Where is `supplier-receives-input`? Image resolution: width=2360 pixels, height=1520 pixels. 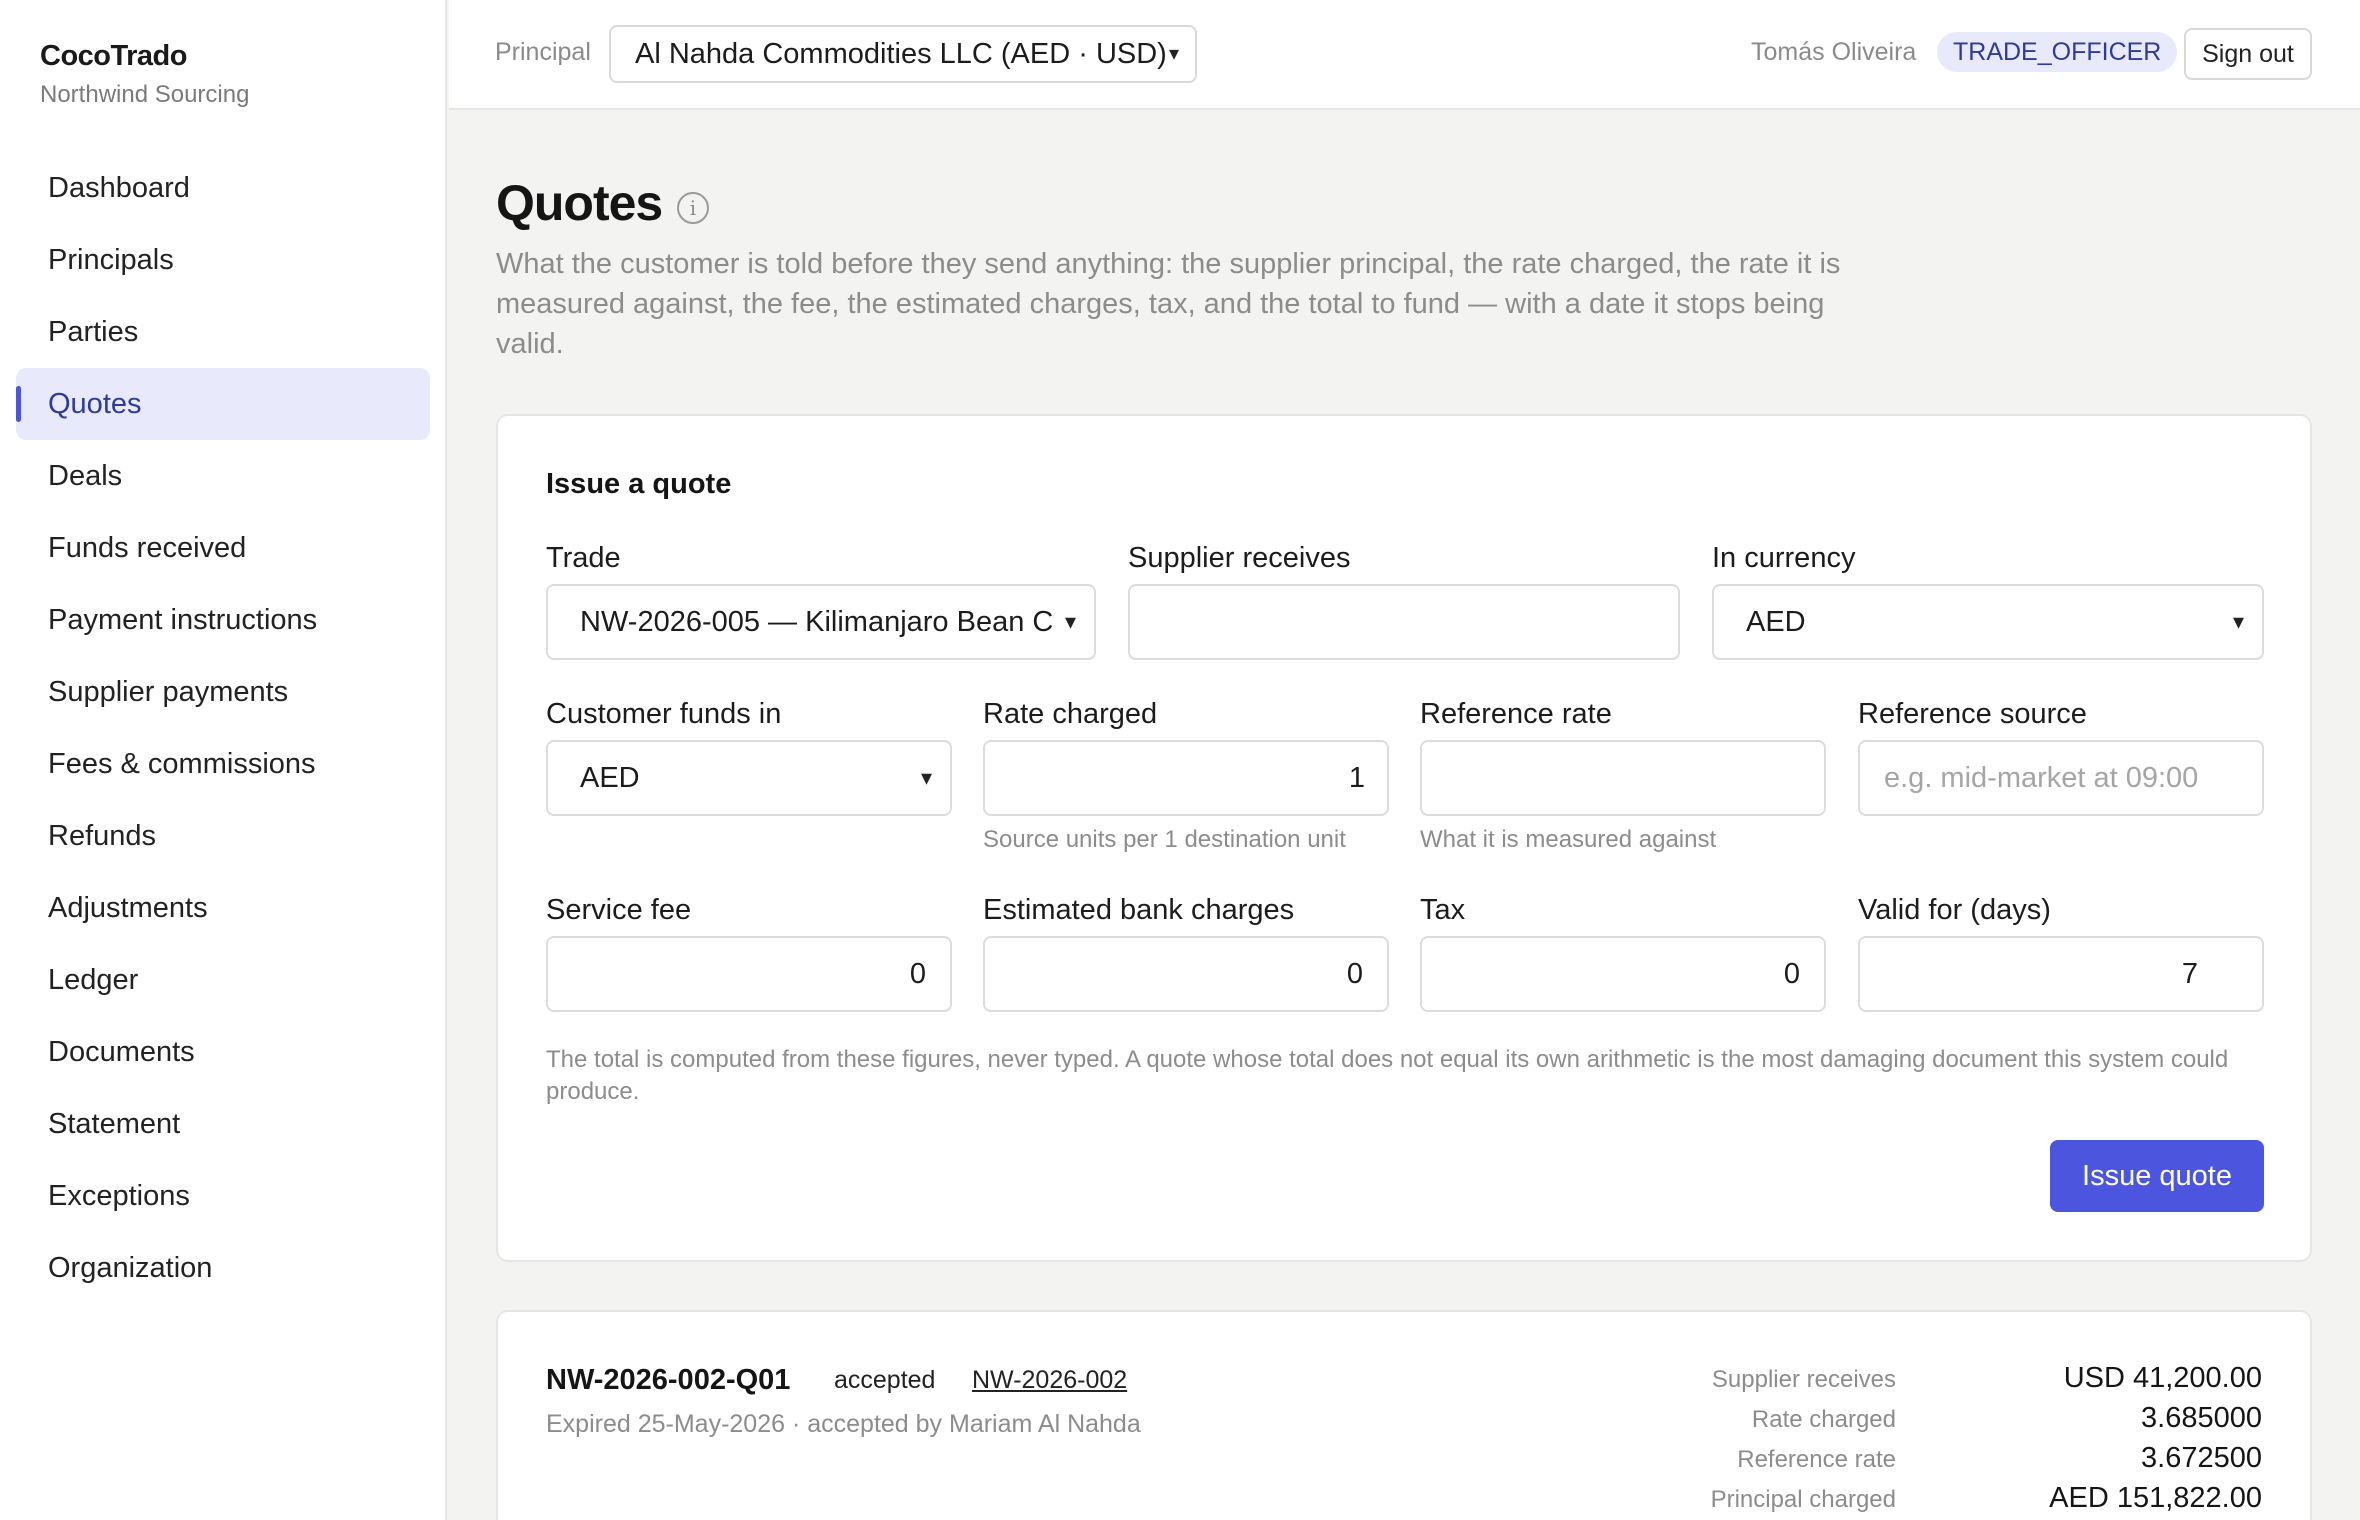
supplier-receives-input is located at coordinates (1404, 622).